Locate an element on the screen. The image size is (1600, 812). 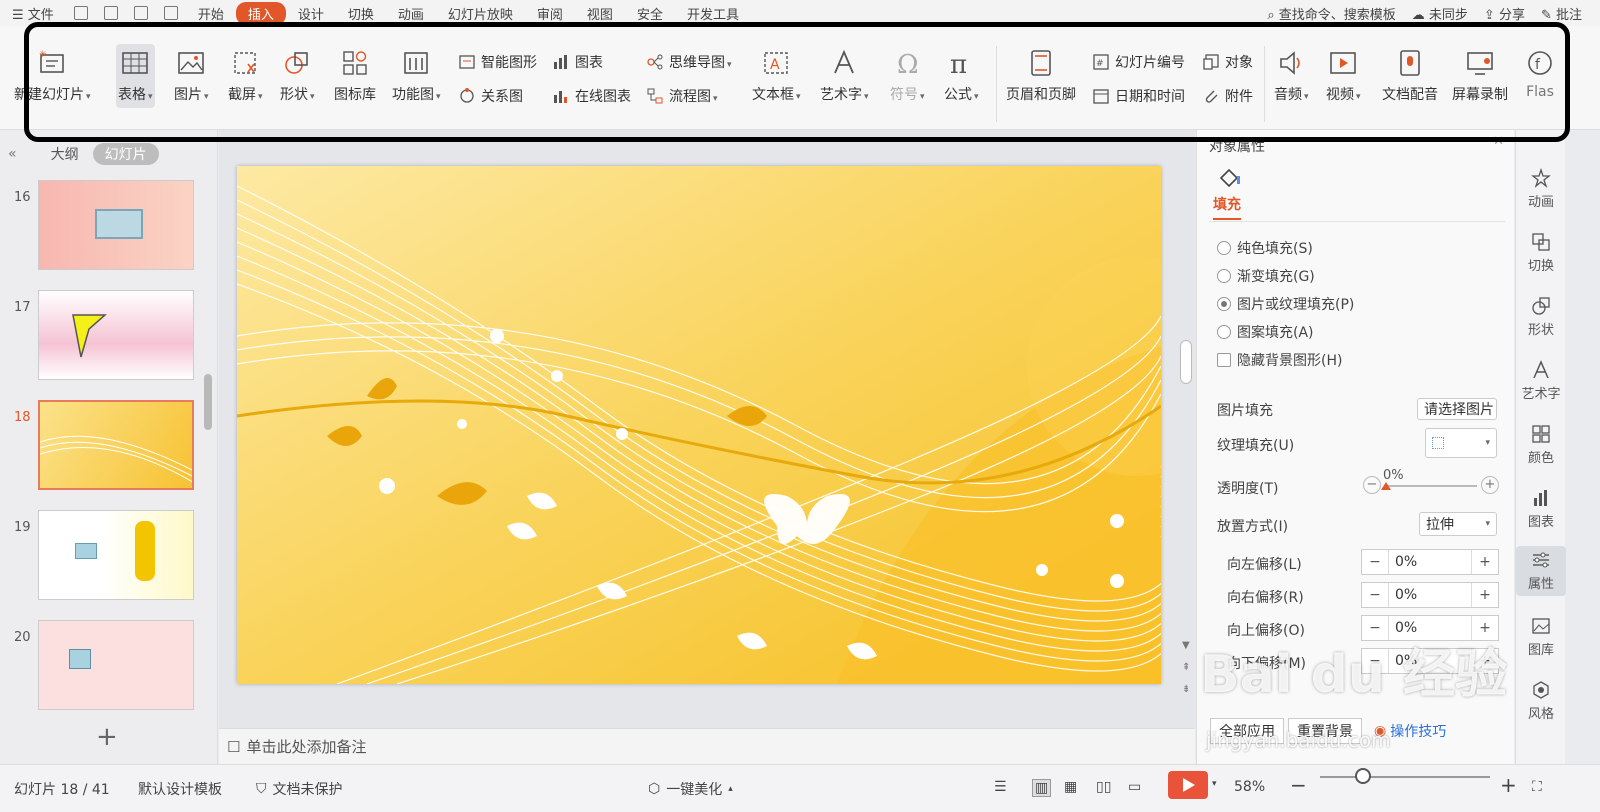
tab-insert: 插入 is located at coordinates (260, 13).